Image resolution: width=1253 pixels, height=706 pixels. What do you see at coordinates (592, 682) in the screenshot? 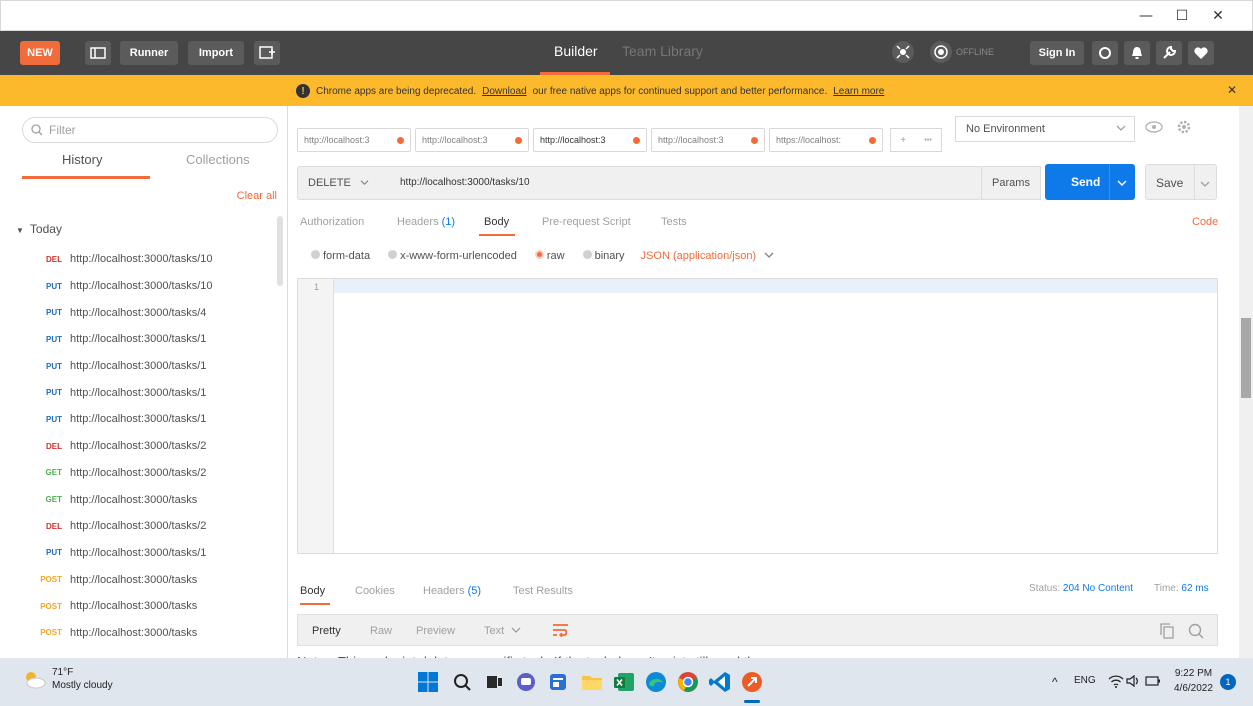
I see `file-explorer-icon` at bounding box center [592, 682].